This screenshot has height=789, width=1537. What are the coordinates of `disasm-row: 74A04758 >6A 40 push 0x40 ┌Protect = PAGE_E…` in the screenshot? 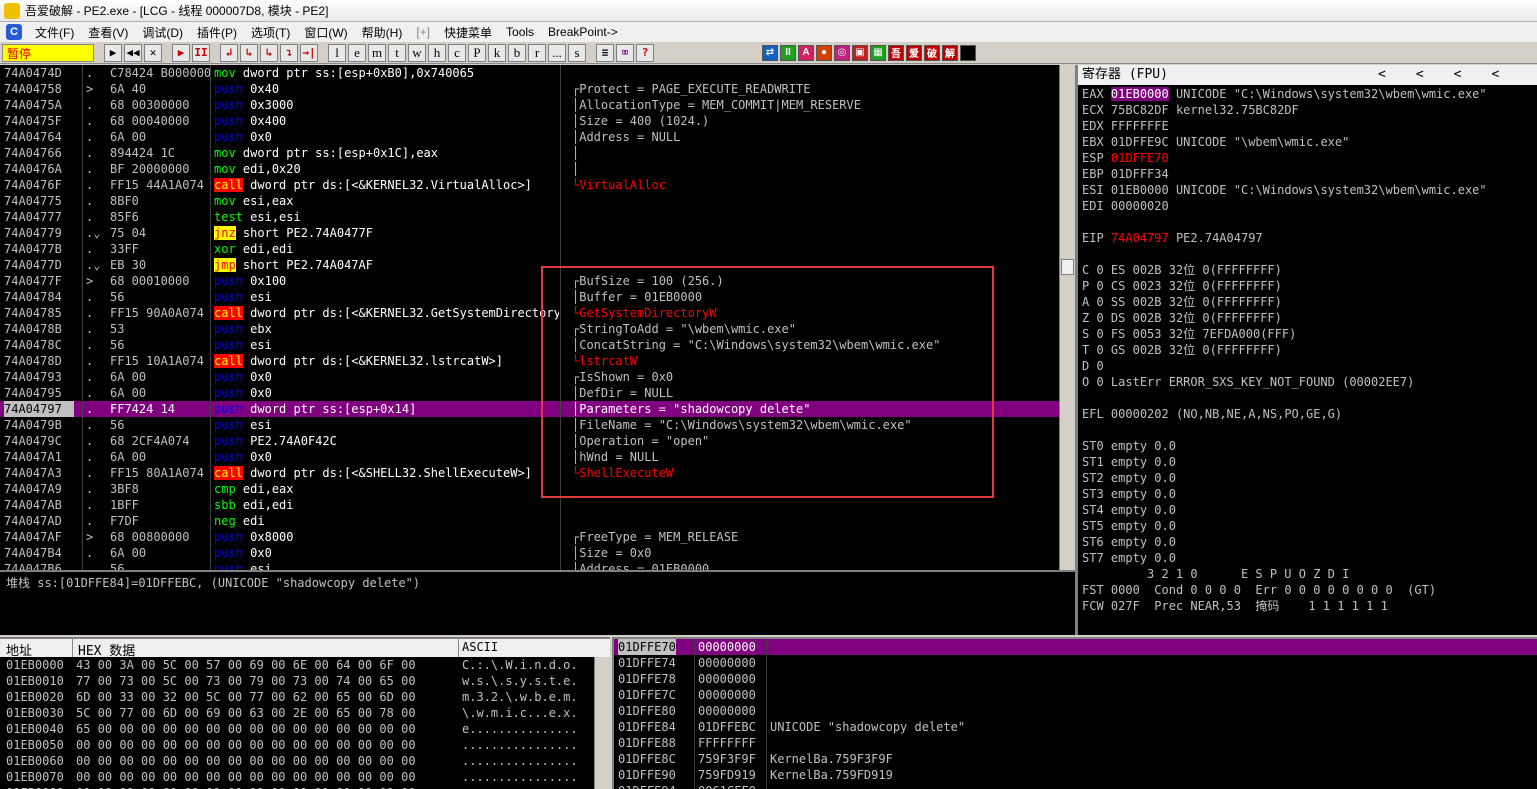 It's located at (537, 89).